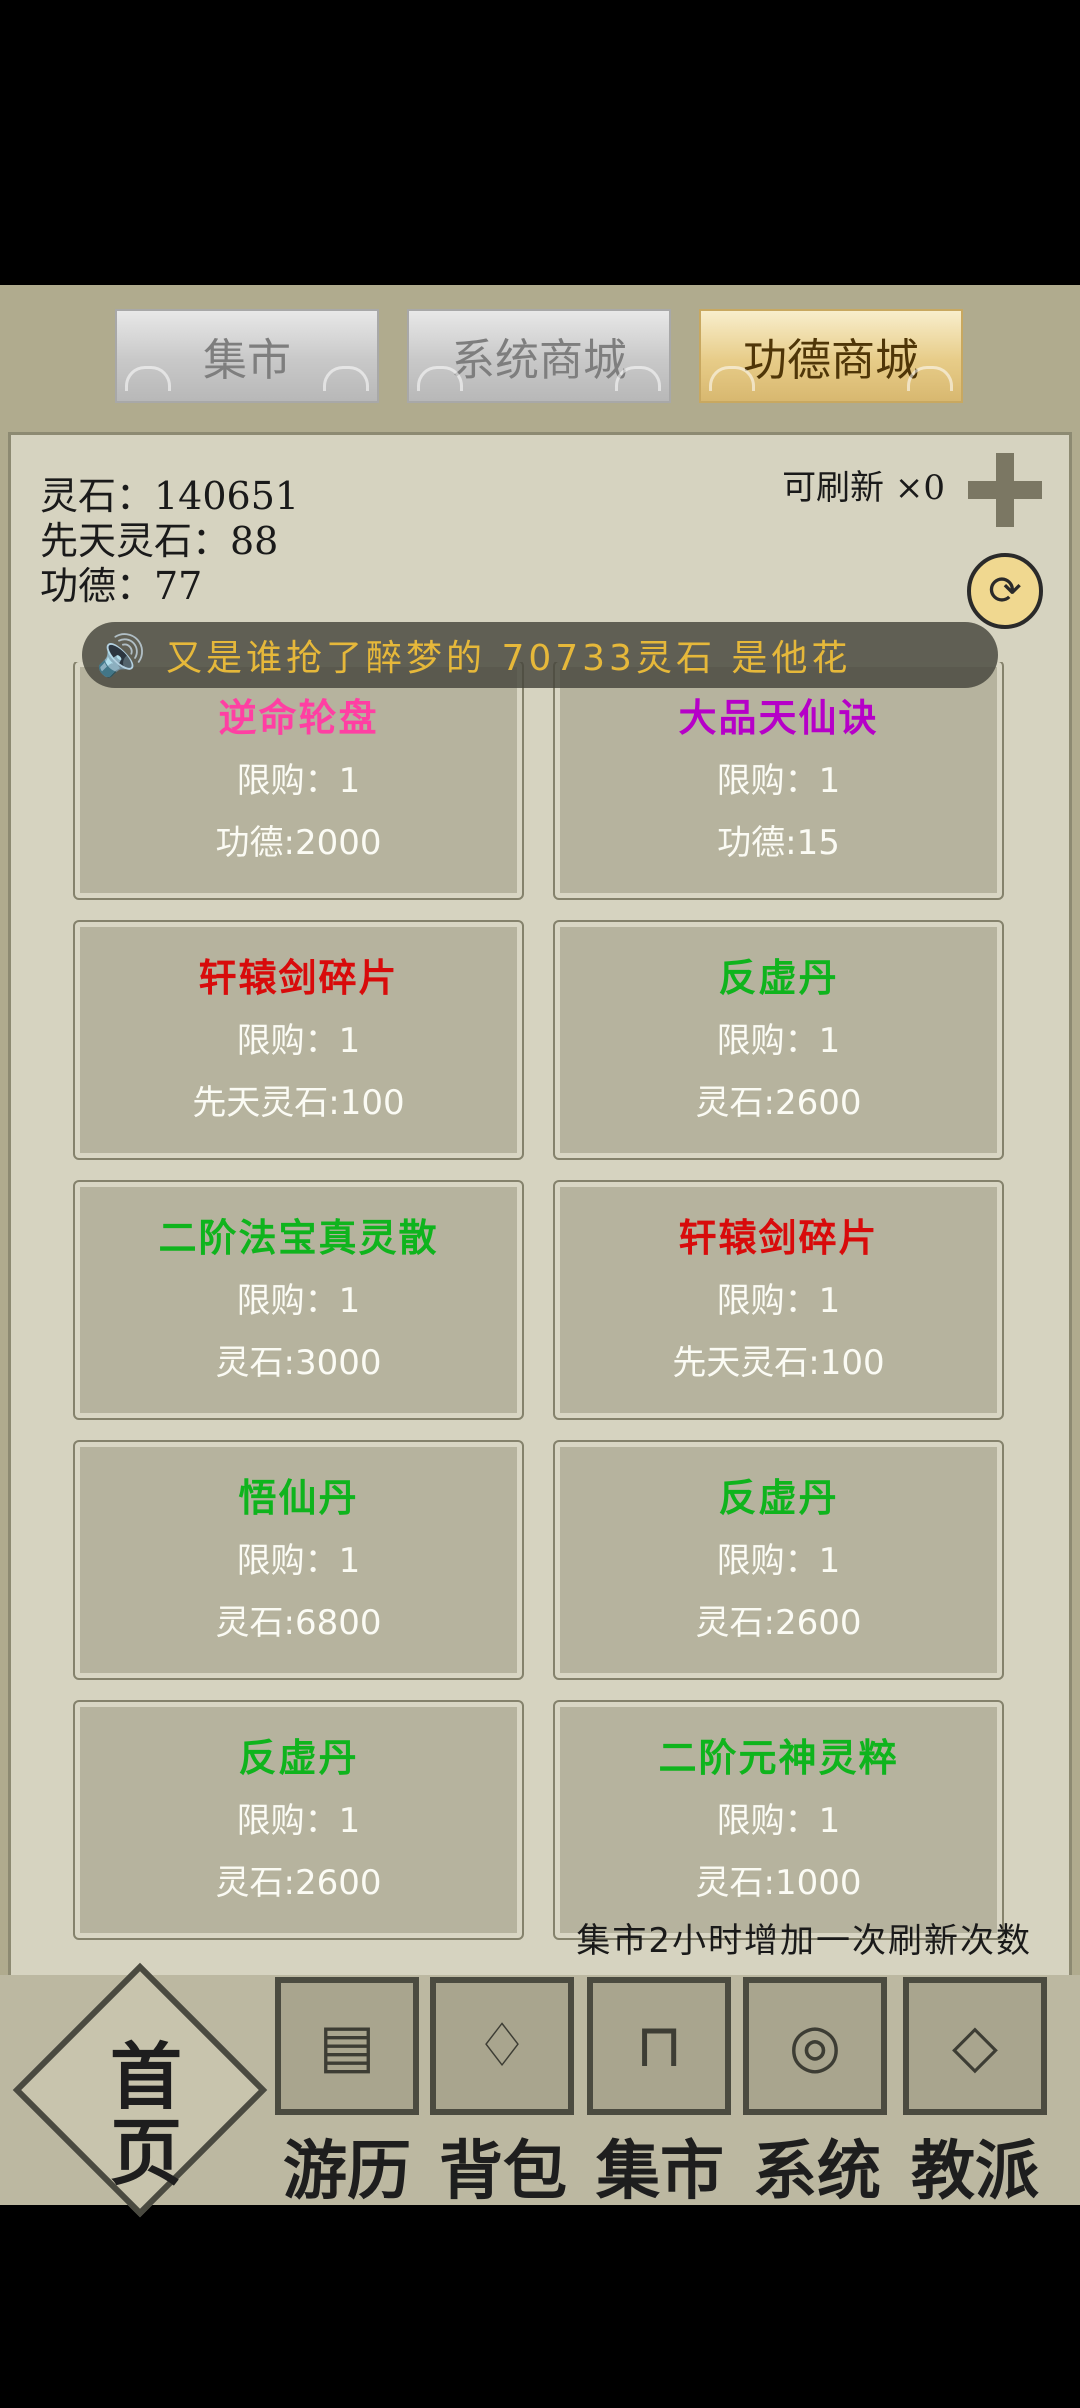  Describe the element at coordinates (1005, 490) in the screenshot. I see `add-refresh-icon` at that location.